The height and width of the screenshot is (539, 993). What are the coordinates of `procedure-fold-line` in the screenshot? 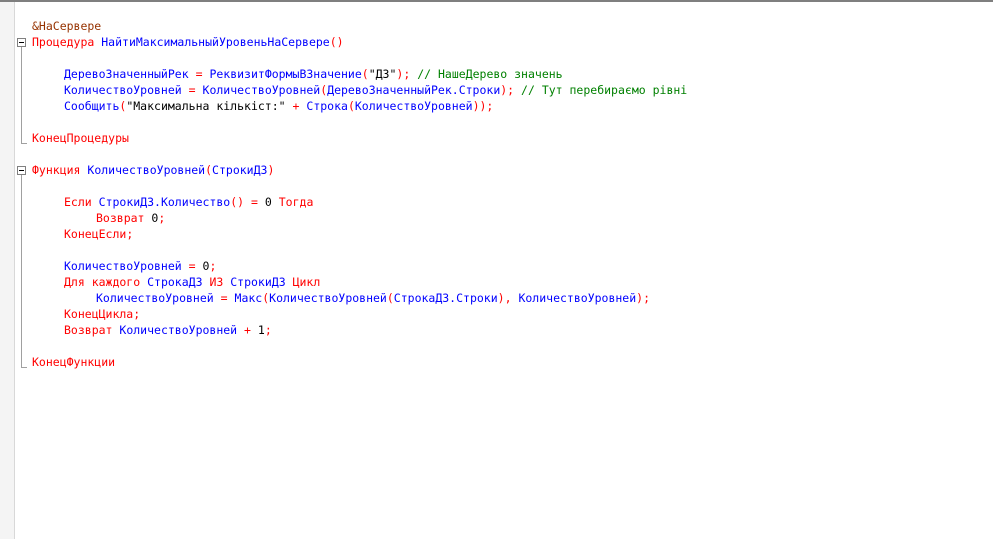 It's located at (21, 95).